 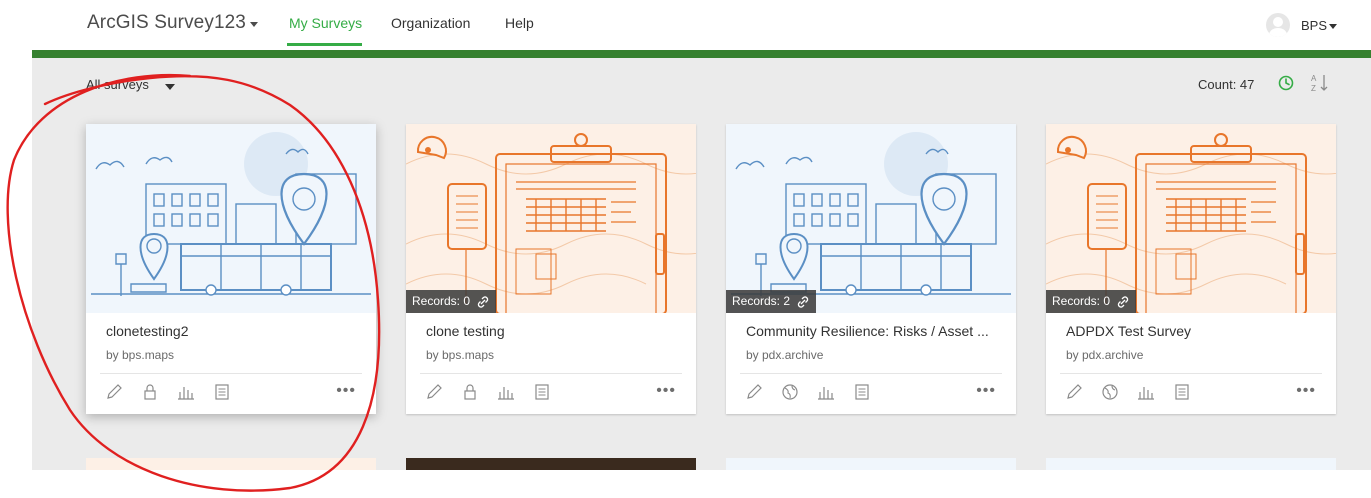 What do you see at coordinates (1320, 83) in the screenshot?
I see `sort-alpha-icon: A Z` at bounding box center [1320, 83].